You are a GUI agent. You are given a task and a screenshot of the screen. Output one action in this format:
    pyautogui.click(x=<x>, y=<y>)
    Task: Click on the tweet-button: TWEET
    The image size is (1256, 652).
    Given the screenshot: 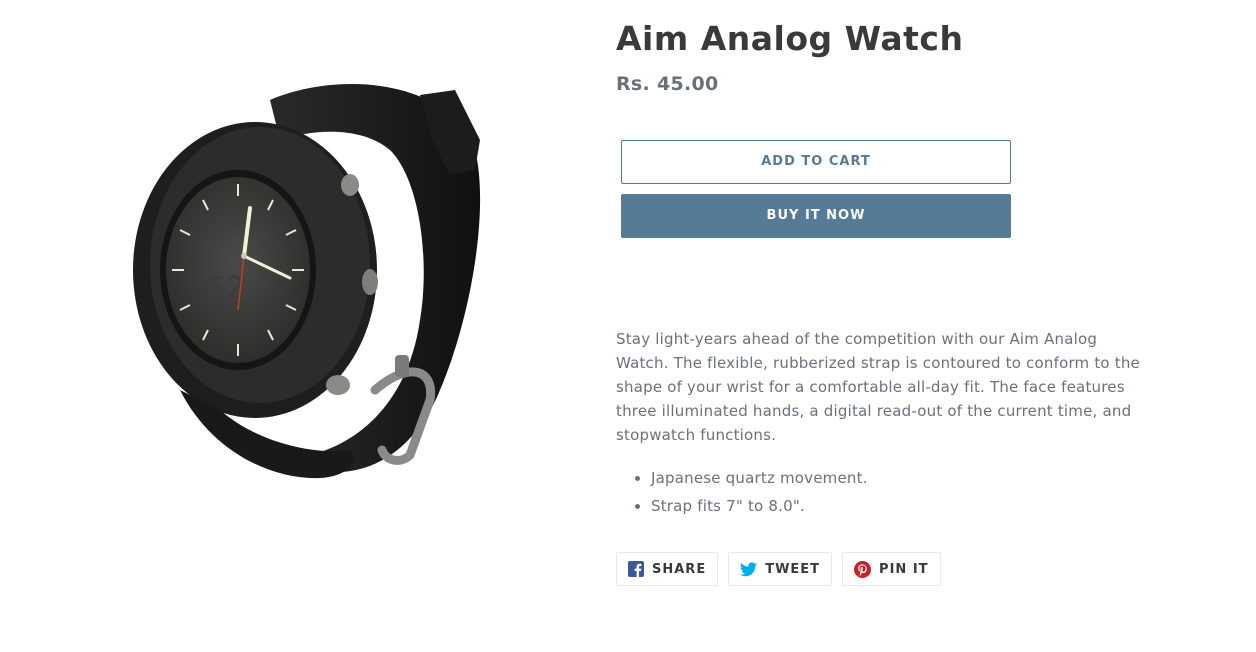 What is the action you would take?
    pyautogui.click(x=780, y=569)
    